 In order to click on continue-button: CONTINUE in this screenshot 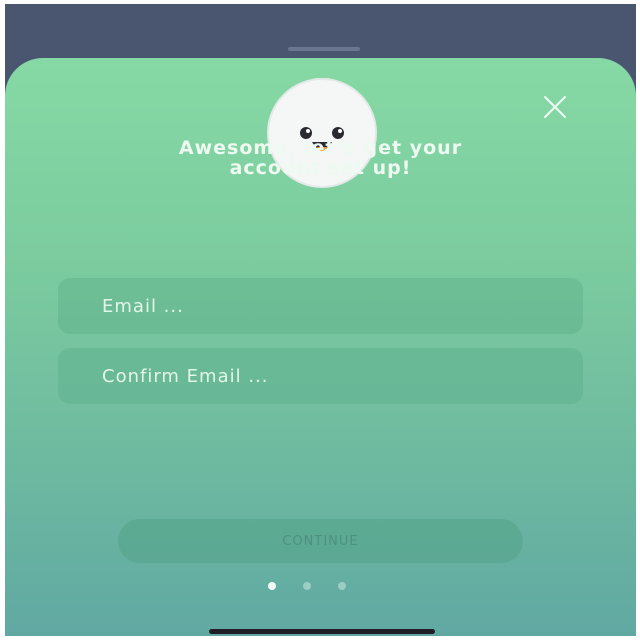, I will do `click(320, 541)`.